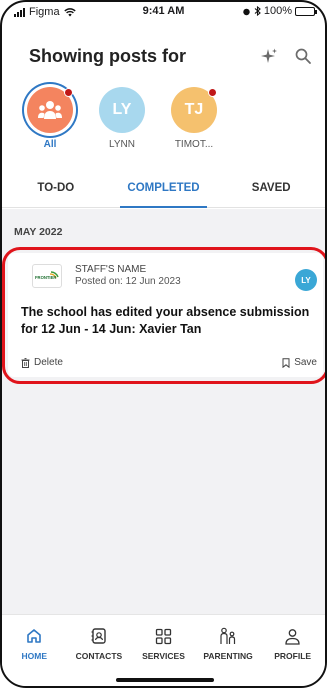 The width and height of the screenshot is (327, 688). I want to click on alarm-icon, so click(246, 11).